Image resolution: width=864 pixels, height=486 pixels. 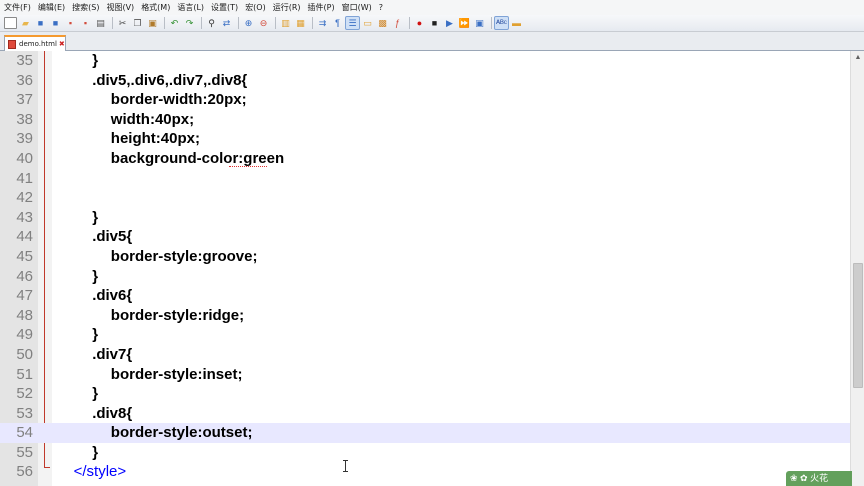 I want to click on cut-icon: ✂, so click(x=122, y=23).